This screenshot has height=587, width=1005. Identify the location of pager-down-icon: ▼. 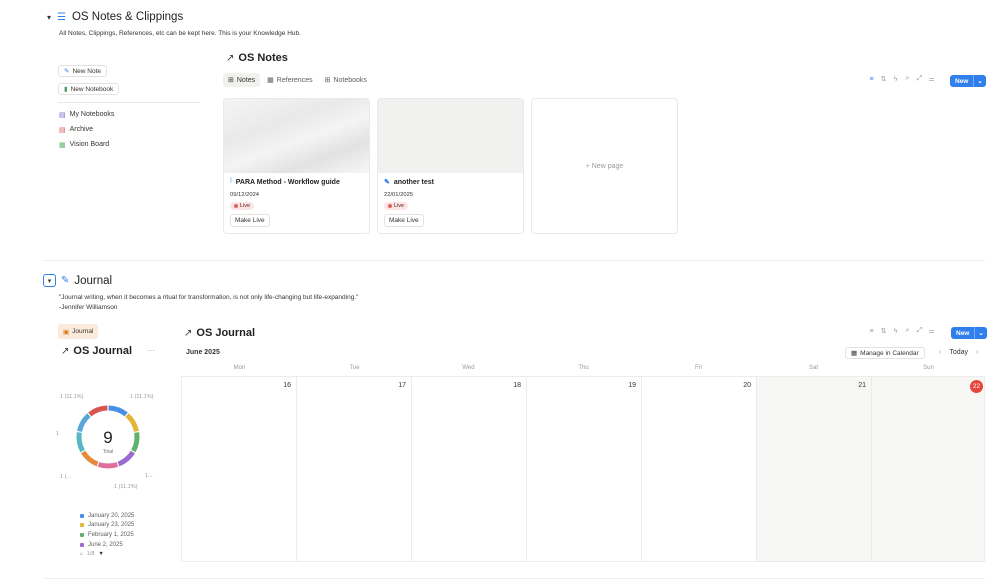
(100, 554).